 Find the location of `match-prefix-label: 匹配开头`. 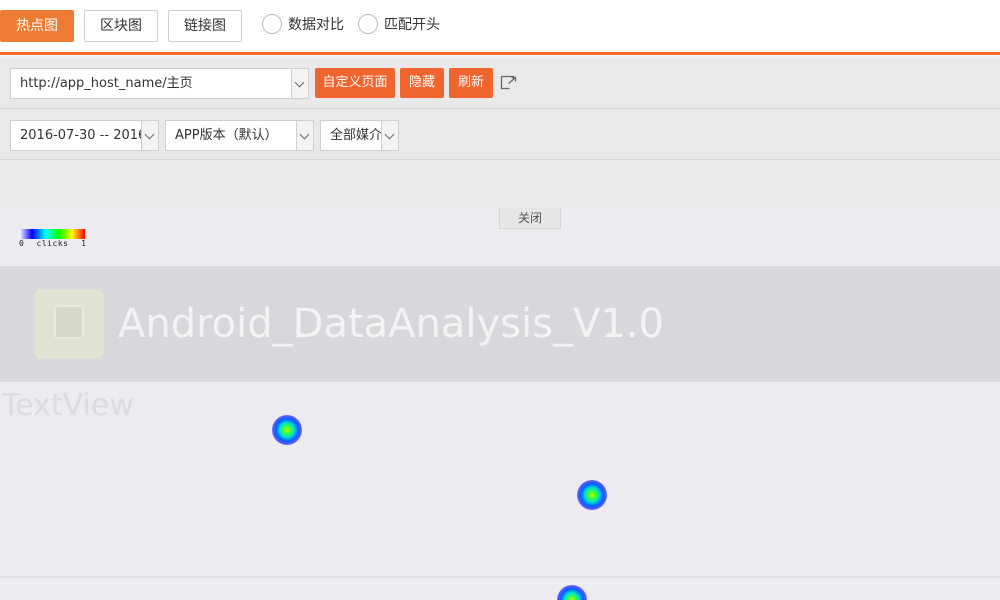

match-prefix-label: 匹配开头 is located at coordinates (412, 25).